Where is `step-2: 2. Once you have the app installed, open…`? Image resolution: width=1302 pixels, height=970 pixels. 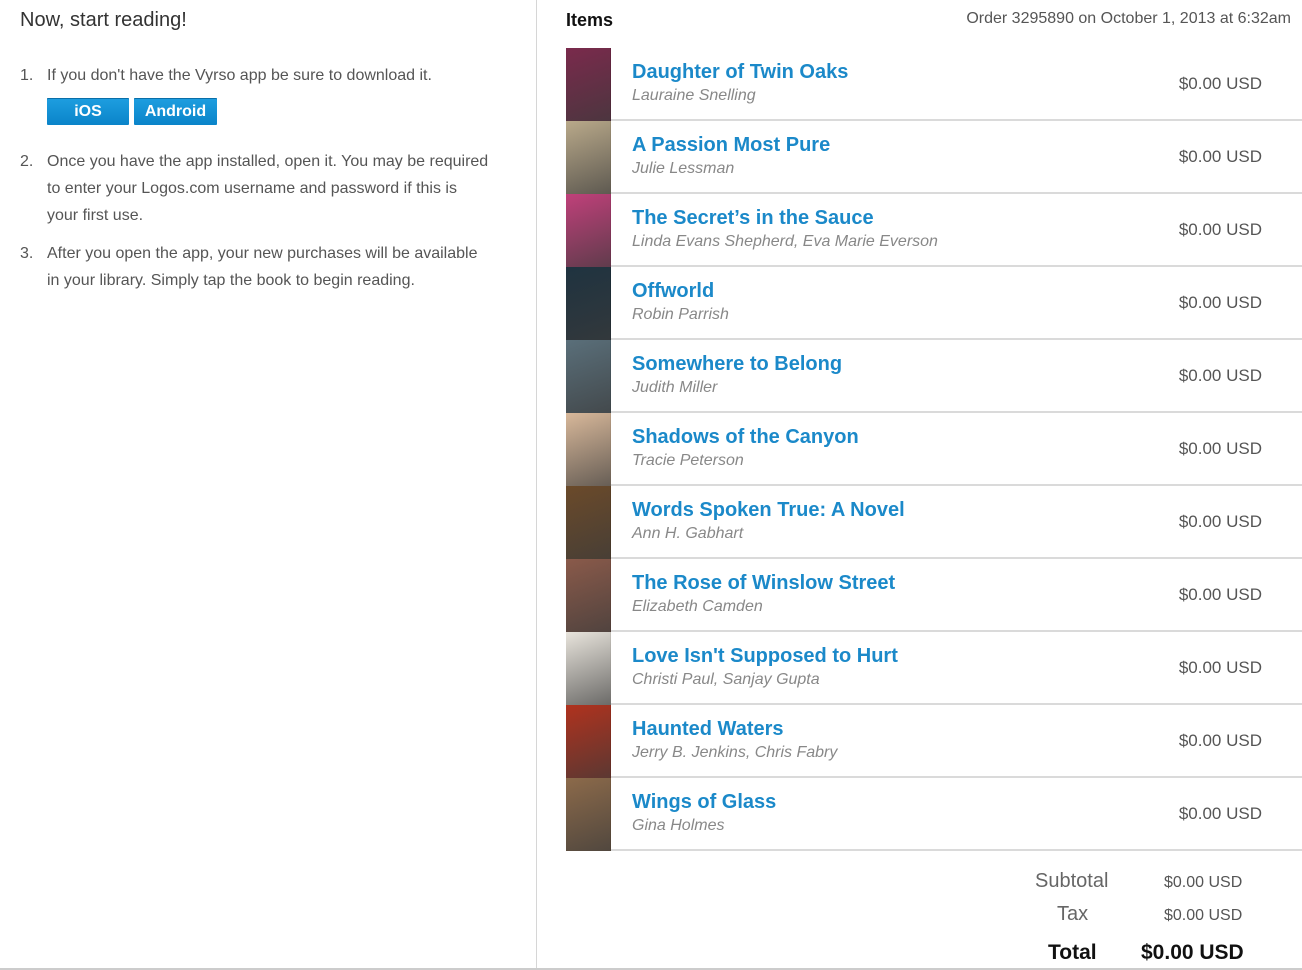
step-2: 2. Once you have the app installed, open… is located at coordinates (255, 194).